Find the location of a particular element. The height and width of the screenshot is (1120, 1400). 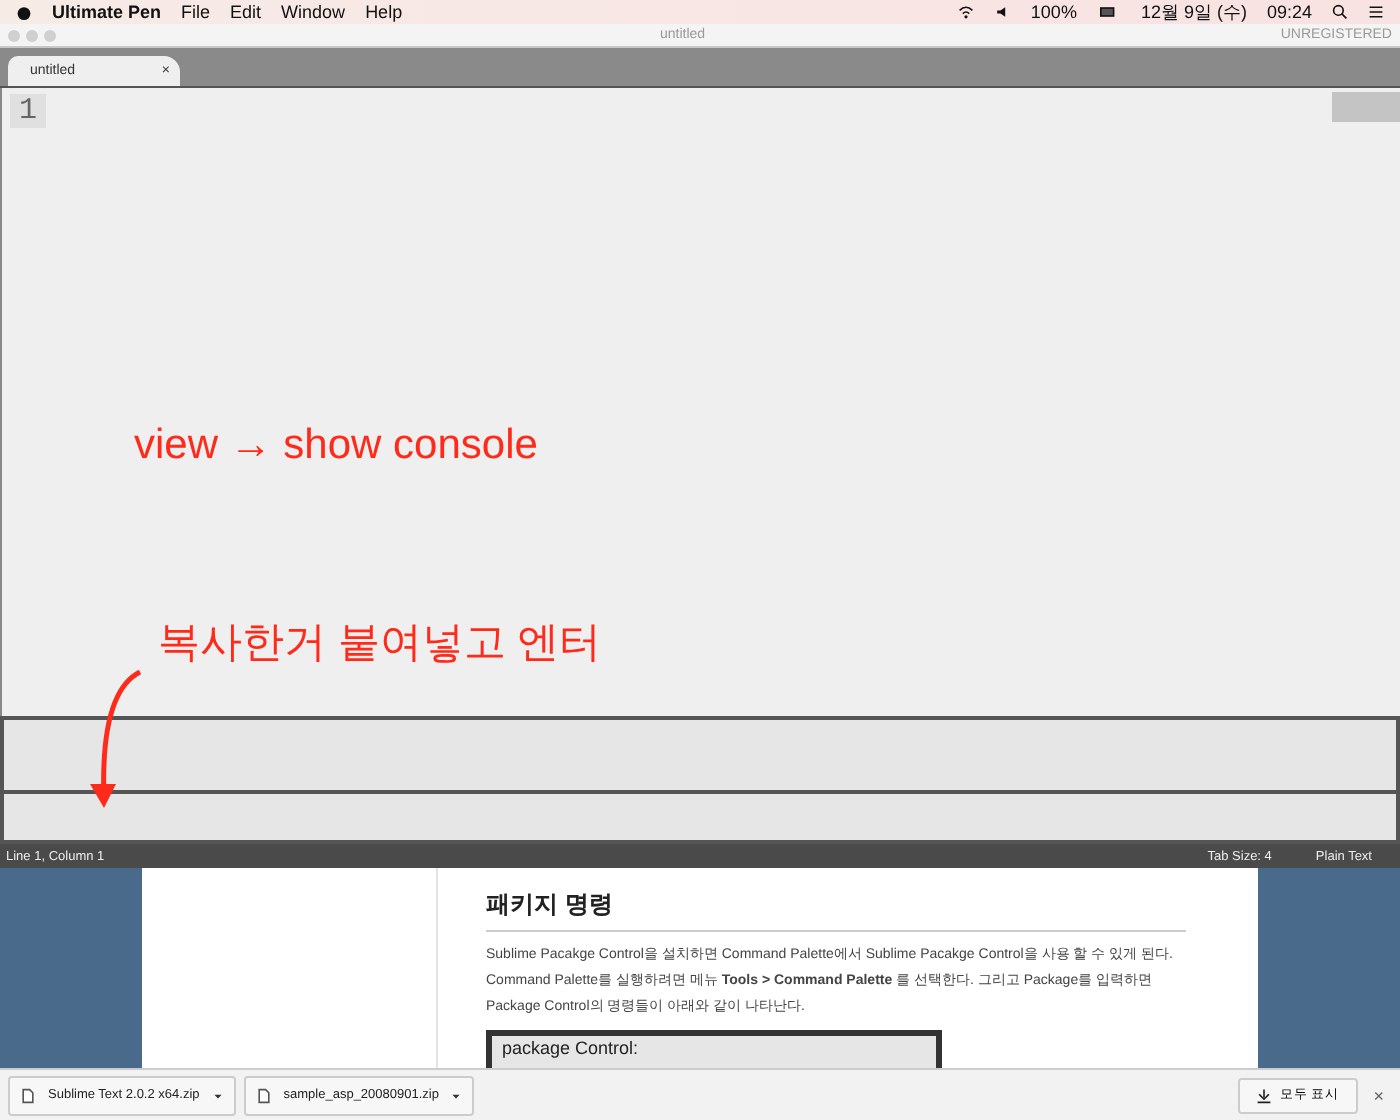

apple-icon is located at coordinates (24, 12).